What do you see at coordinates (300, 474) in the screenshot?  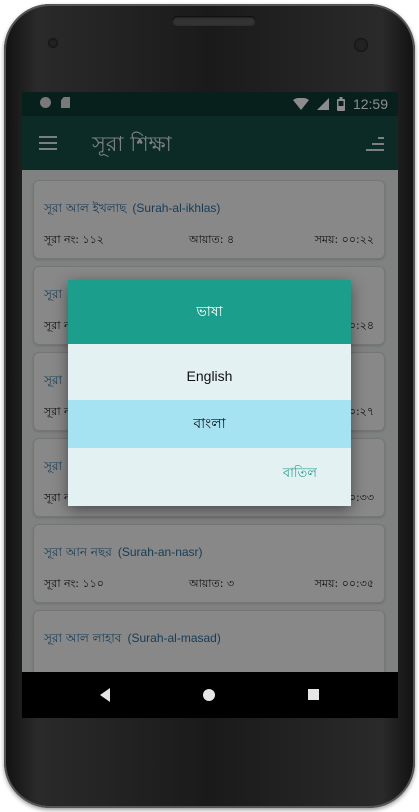 I see `cancel-button: বাতিল` at bounding box center [300, 474].